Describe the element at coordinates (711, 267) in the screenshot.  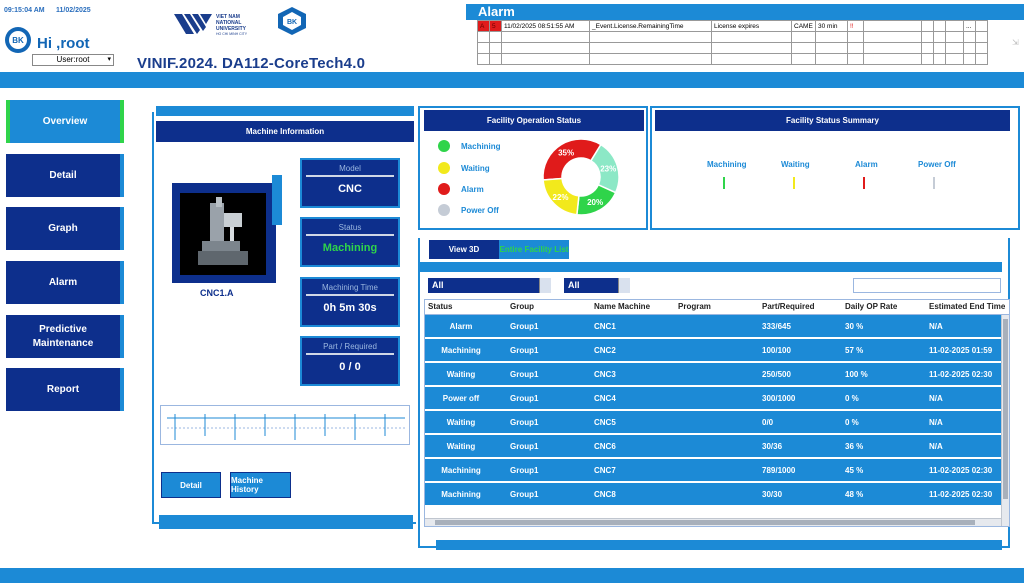
I see `facility-list-strip` at that location.